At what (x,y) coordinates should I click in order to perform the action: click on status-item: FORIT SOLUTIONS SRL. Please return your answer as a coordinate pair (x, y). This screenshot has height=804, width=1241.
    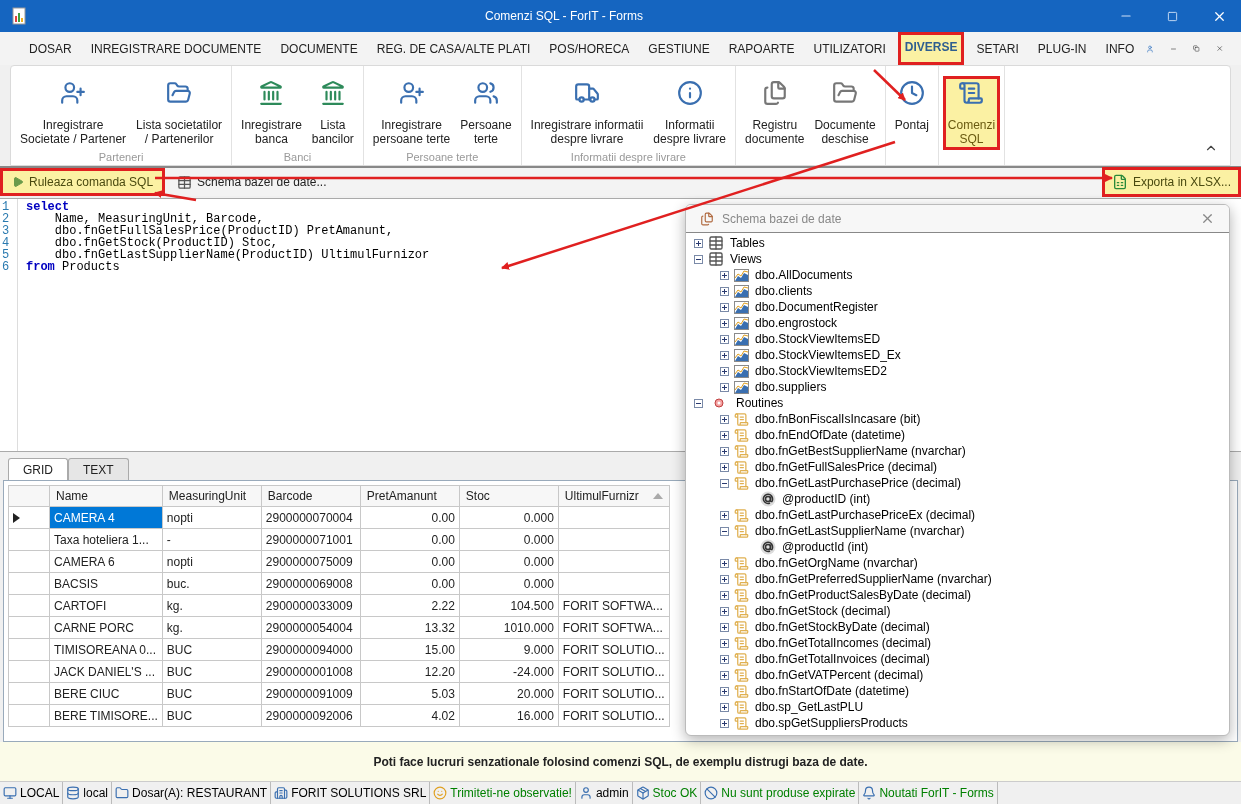
    Looking at the image, I should click on (351, 793).